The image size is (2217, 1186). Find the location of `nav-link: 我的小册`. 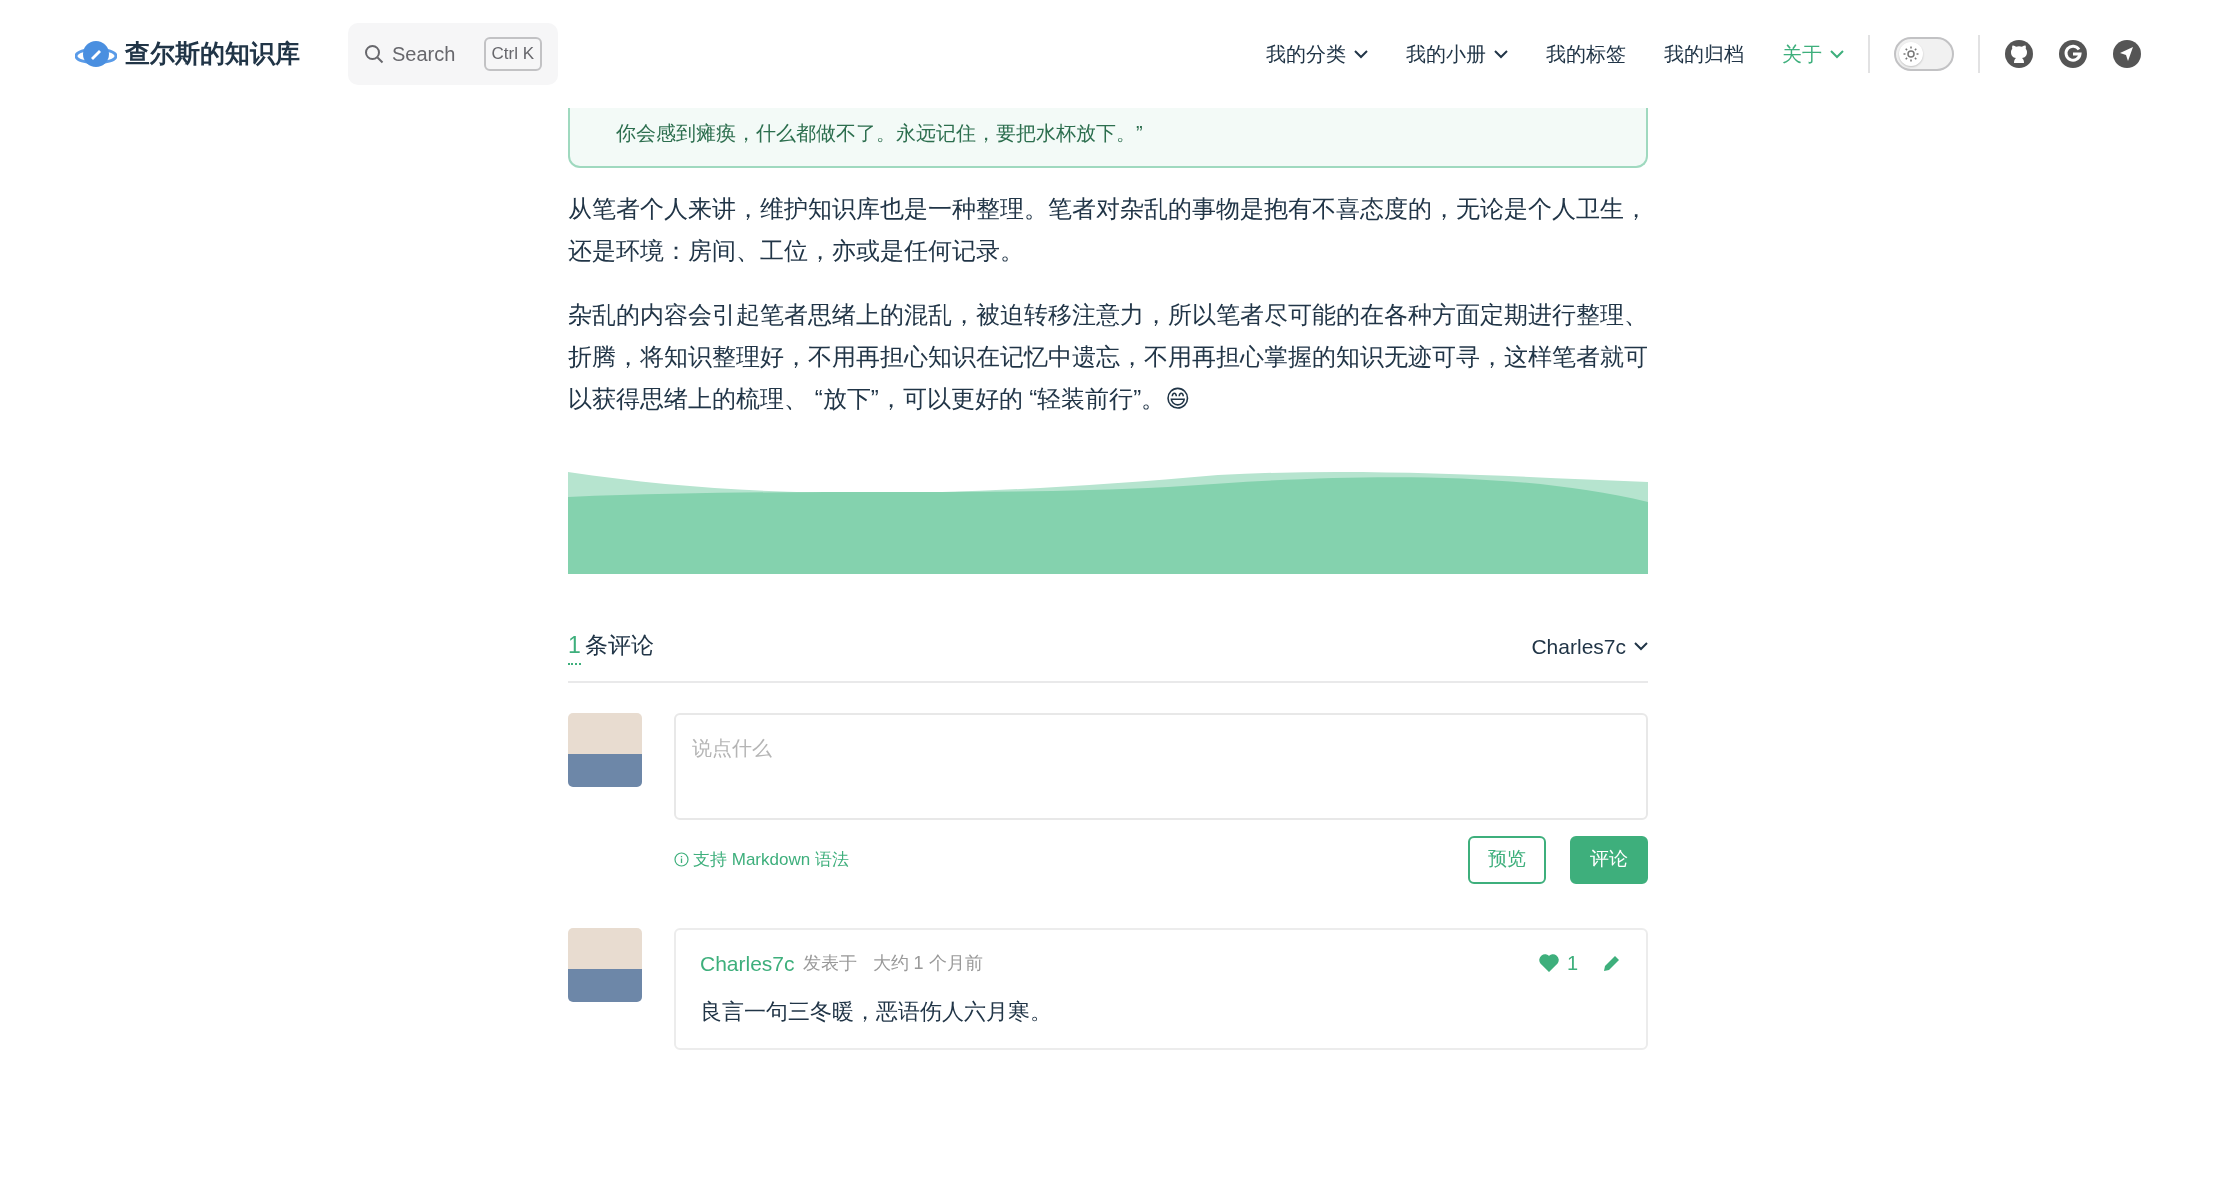

nav-link: 我的小册 is located at coordinates (1457, 54).